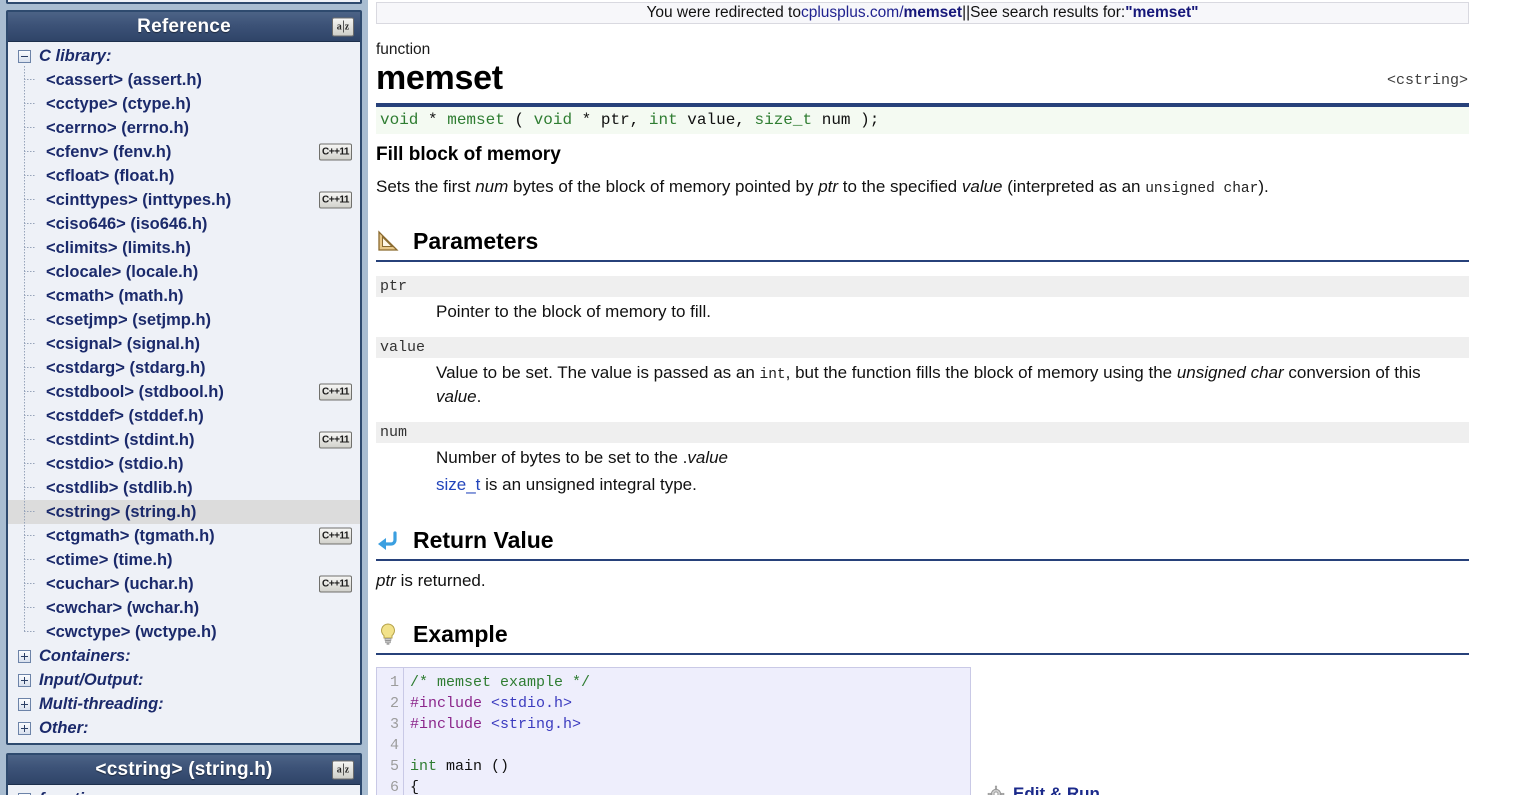 The height and width of the screenshot is (795, 1523). What do you see at coordinates (184, 608) in the screenshot?
I see `tree-item-row: <cwchar> (wchar.h)` at bounding box center [184, 608].